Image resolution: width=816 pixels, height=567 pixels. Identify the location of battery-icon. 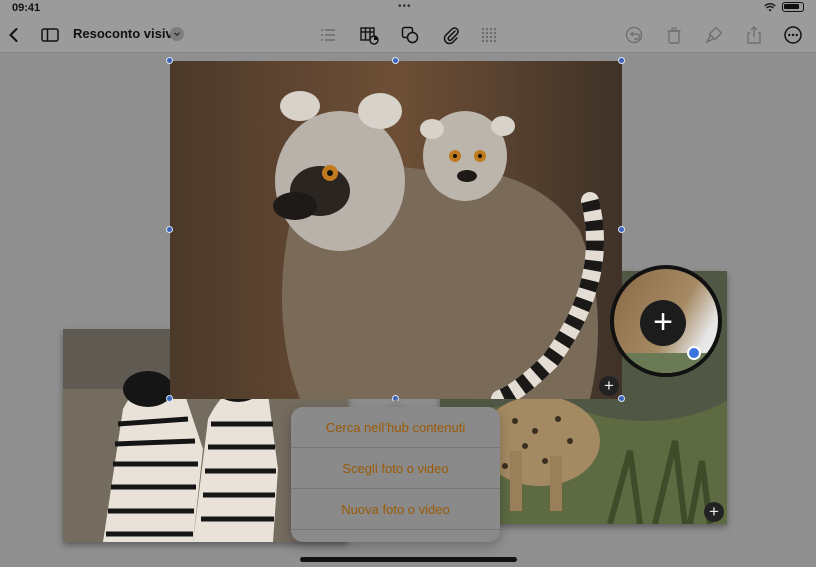
(793, 7).